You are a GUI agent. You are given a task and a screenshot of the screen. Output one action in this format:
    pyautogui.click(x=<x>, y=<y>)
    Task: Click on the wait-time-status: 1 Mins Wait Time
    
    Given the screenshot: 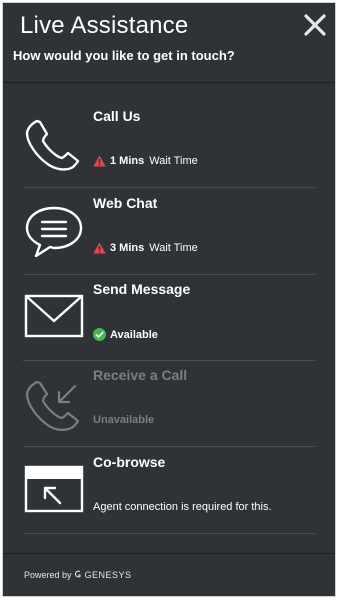 What is the action you would take?
    pyautogui.click(x=145, y=161)
    